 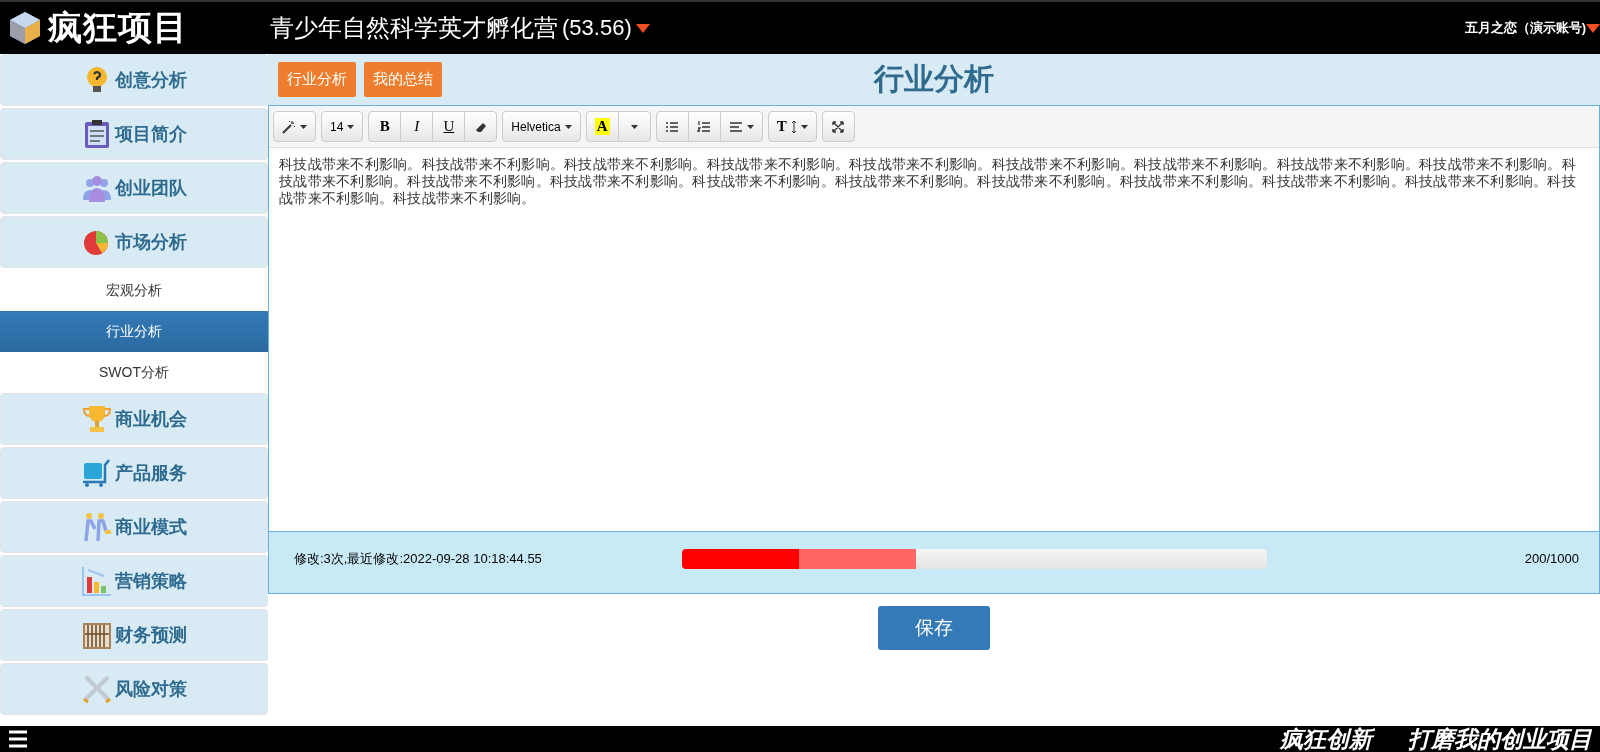 I want to click on underline-button: U, so click(x=449, y=126).